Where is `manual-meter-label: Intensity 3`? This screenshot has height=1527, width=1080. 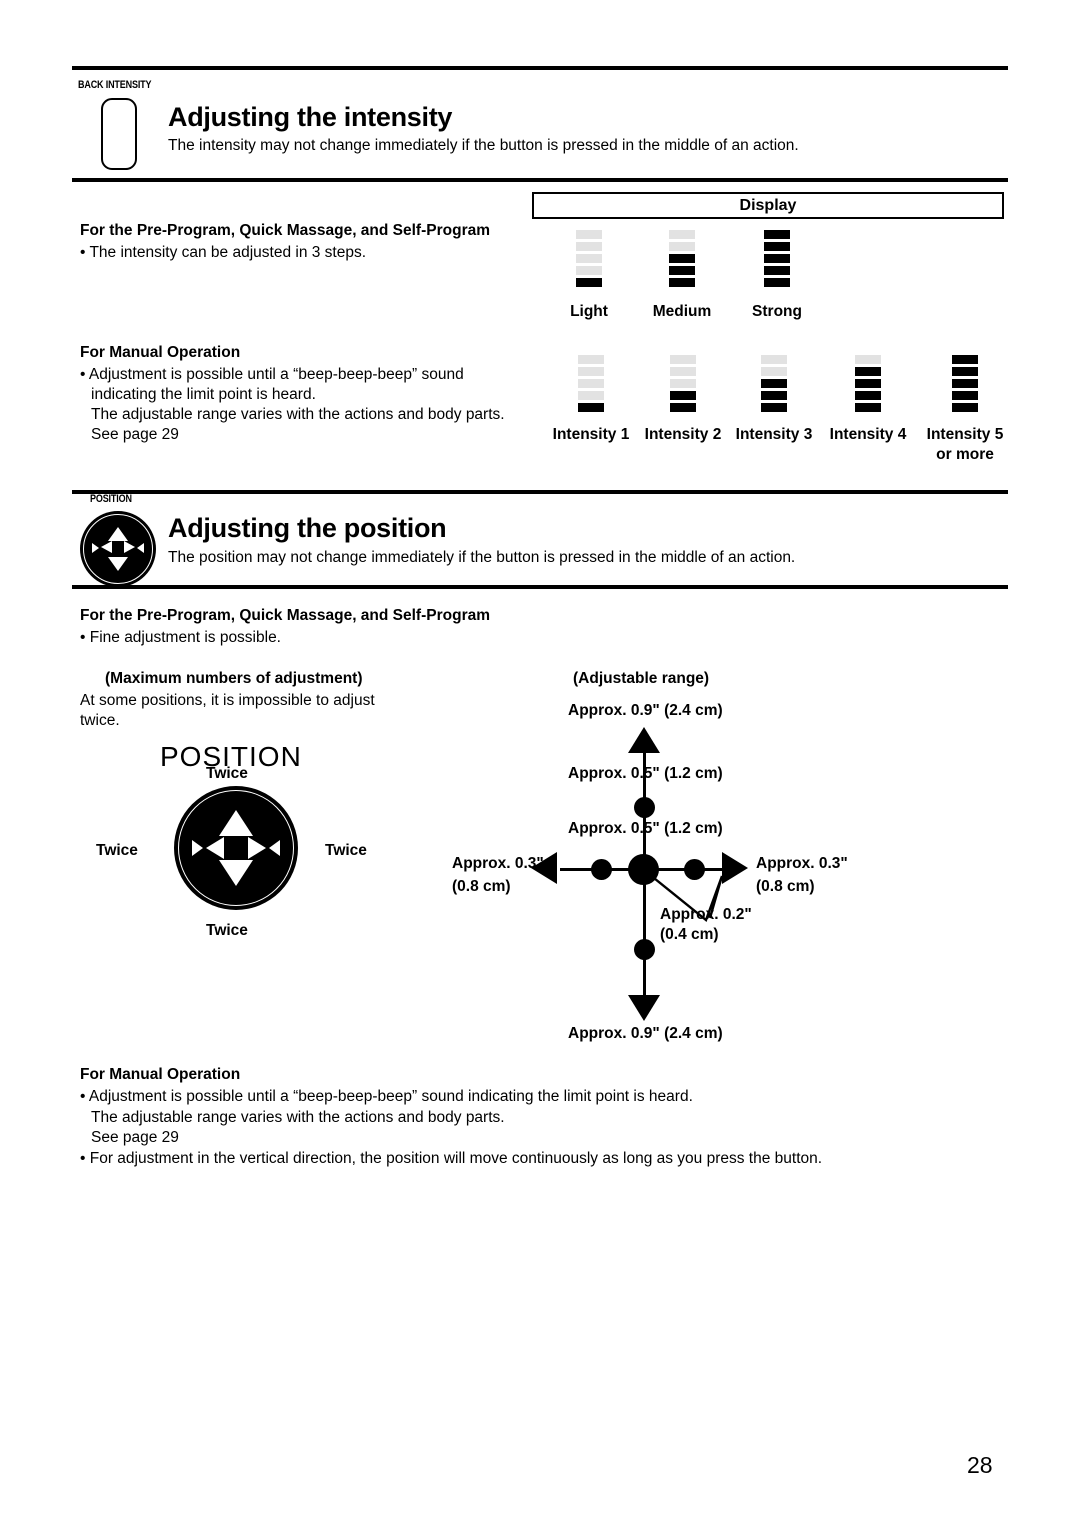 manual-meter-label: Intensity 3 is located at coordinates (774, 434).